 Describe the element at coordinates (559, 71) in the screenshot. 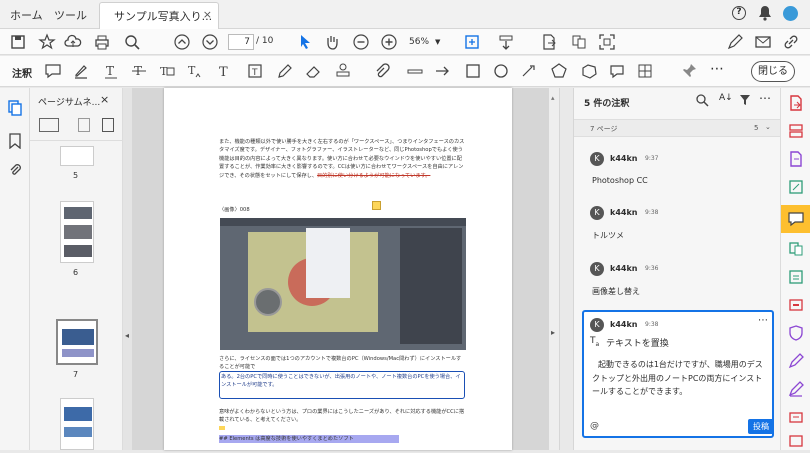

I see `polygon-tool-icon` at that location.